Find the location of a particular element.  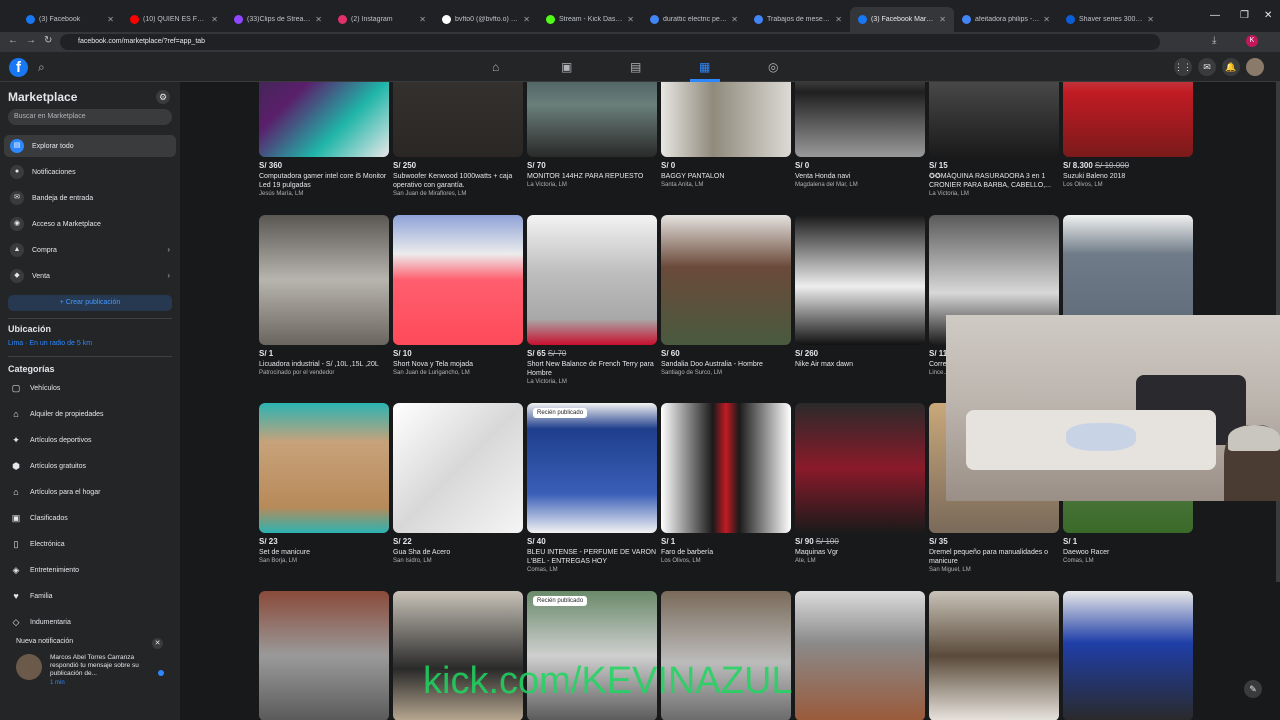

category-item: ▣ Clasificados is located at coordinates (90, 518).